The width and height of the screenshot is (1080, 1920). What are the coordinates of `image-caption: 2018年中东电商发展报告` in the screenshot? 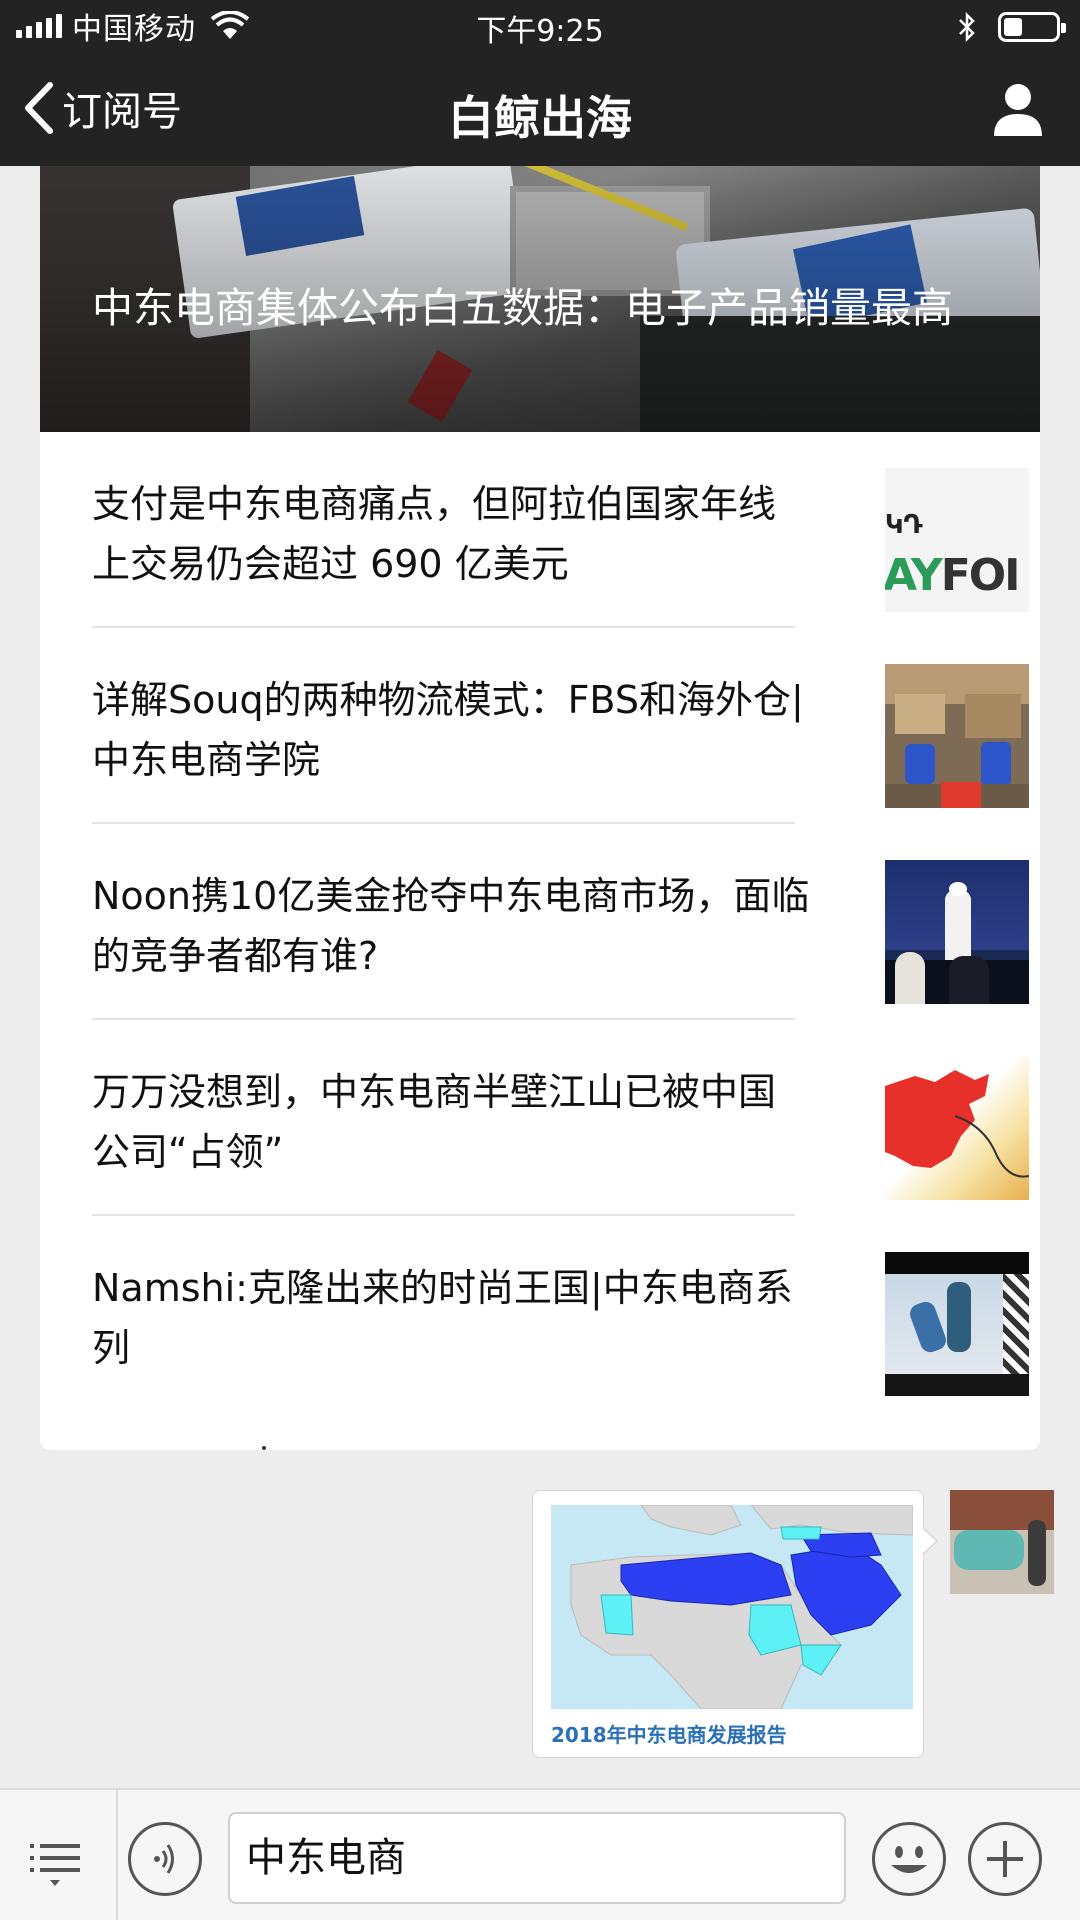 It's located at (669, 1735).